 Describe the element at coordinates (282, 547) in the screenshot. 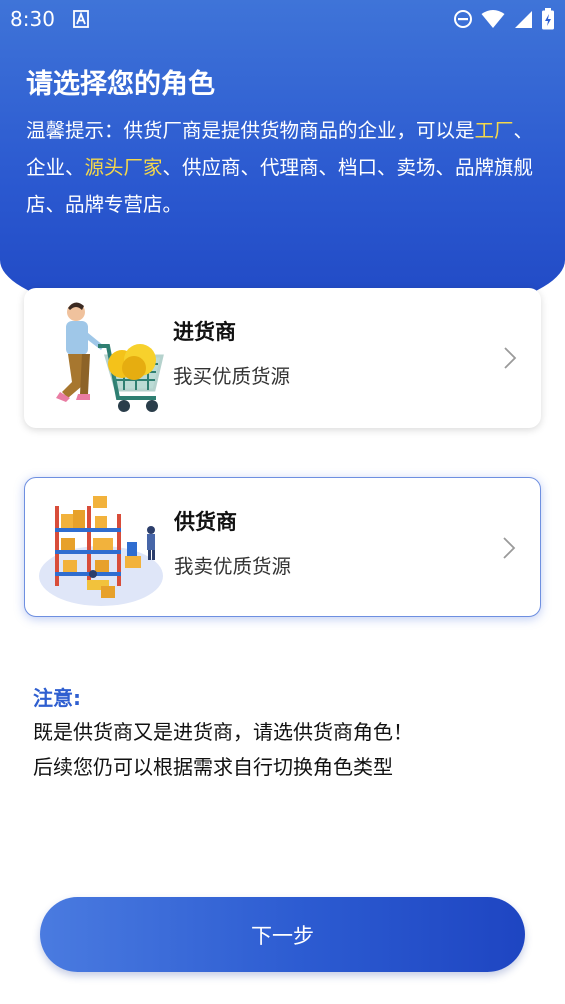

I see `role-card-supplier: 供货商 我卖优质货源` at that location.